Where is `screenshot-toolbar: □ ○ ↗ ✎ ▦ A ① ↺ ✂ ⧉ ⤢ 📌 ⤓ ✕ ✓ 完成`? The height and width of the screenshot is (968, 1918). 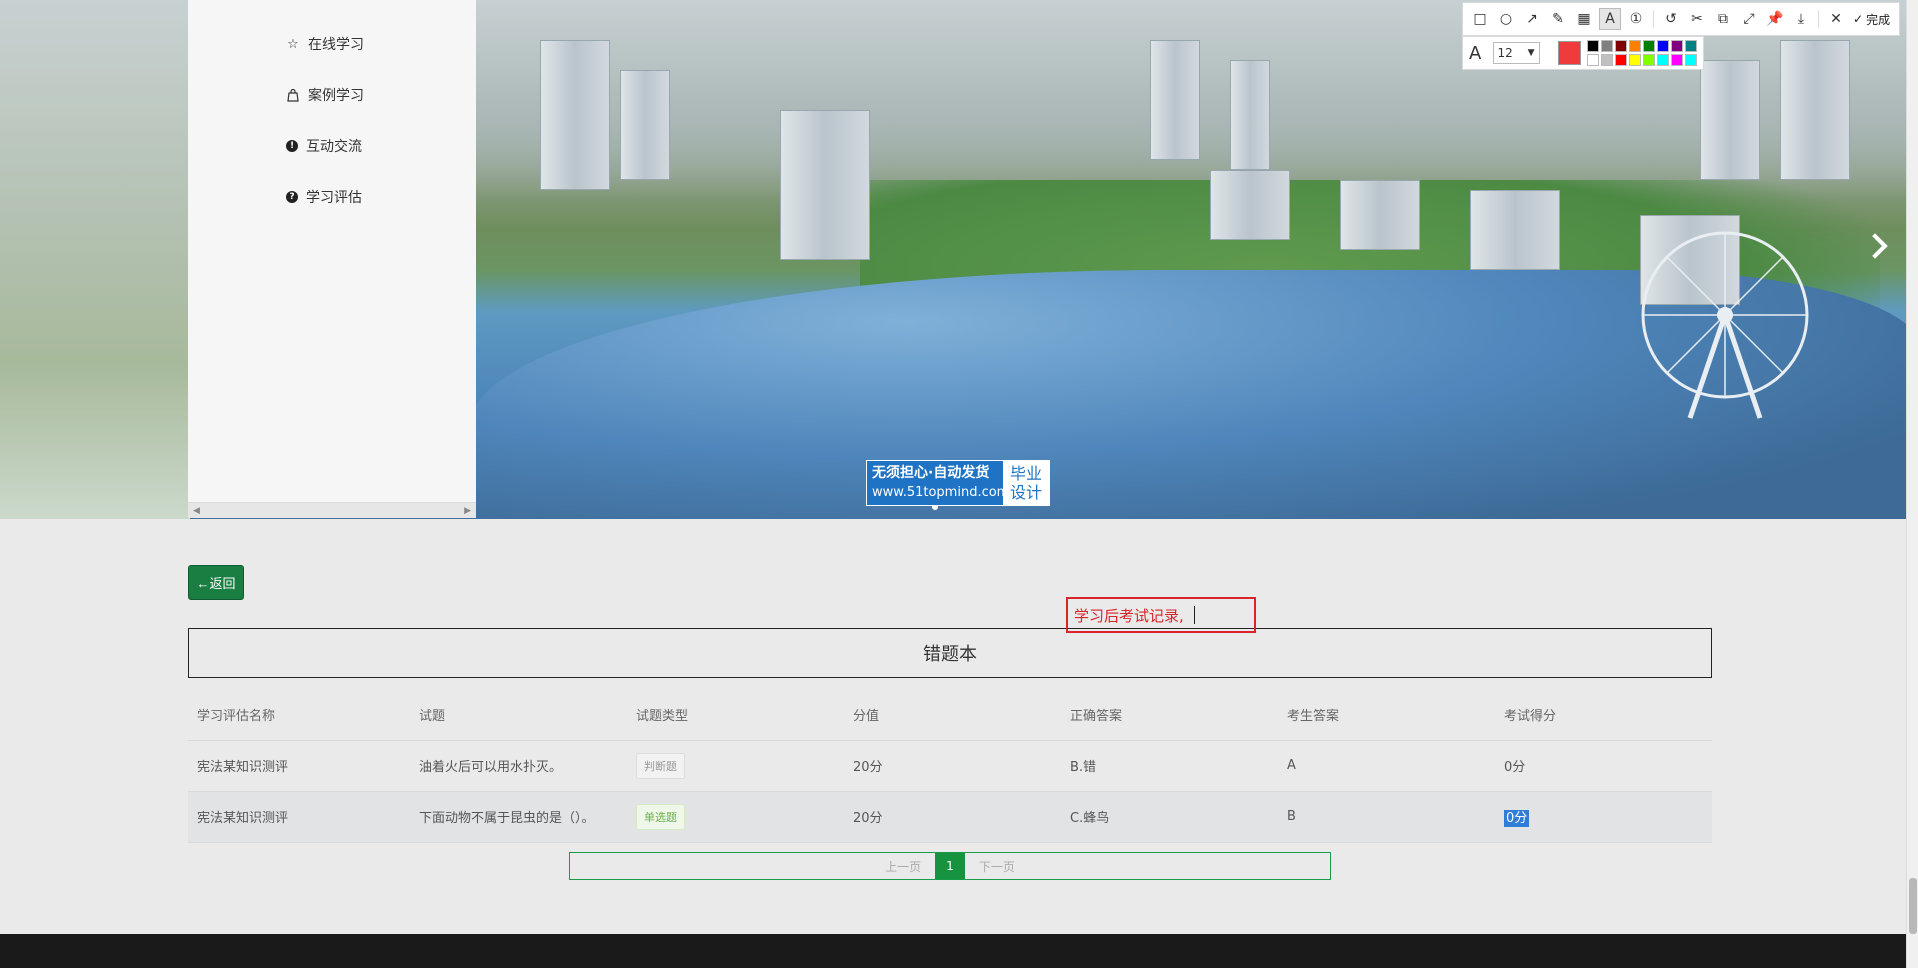 screenshot-toolbar: □ ○ ↗ ✎ ▦ A ① ↺ ✂ ⧉ ⤢ 📌 ⤓ ✕ ✓ 完成 is located at coordinates (1681, 19).